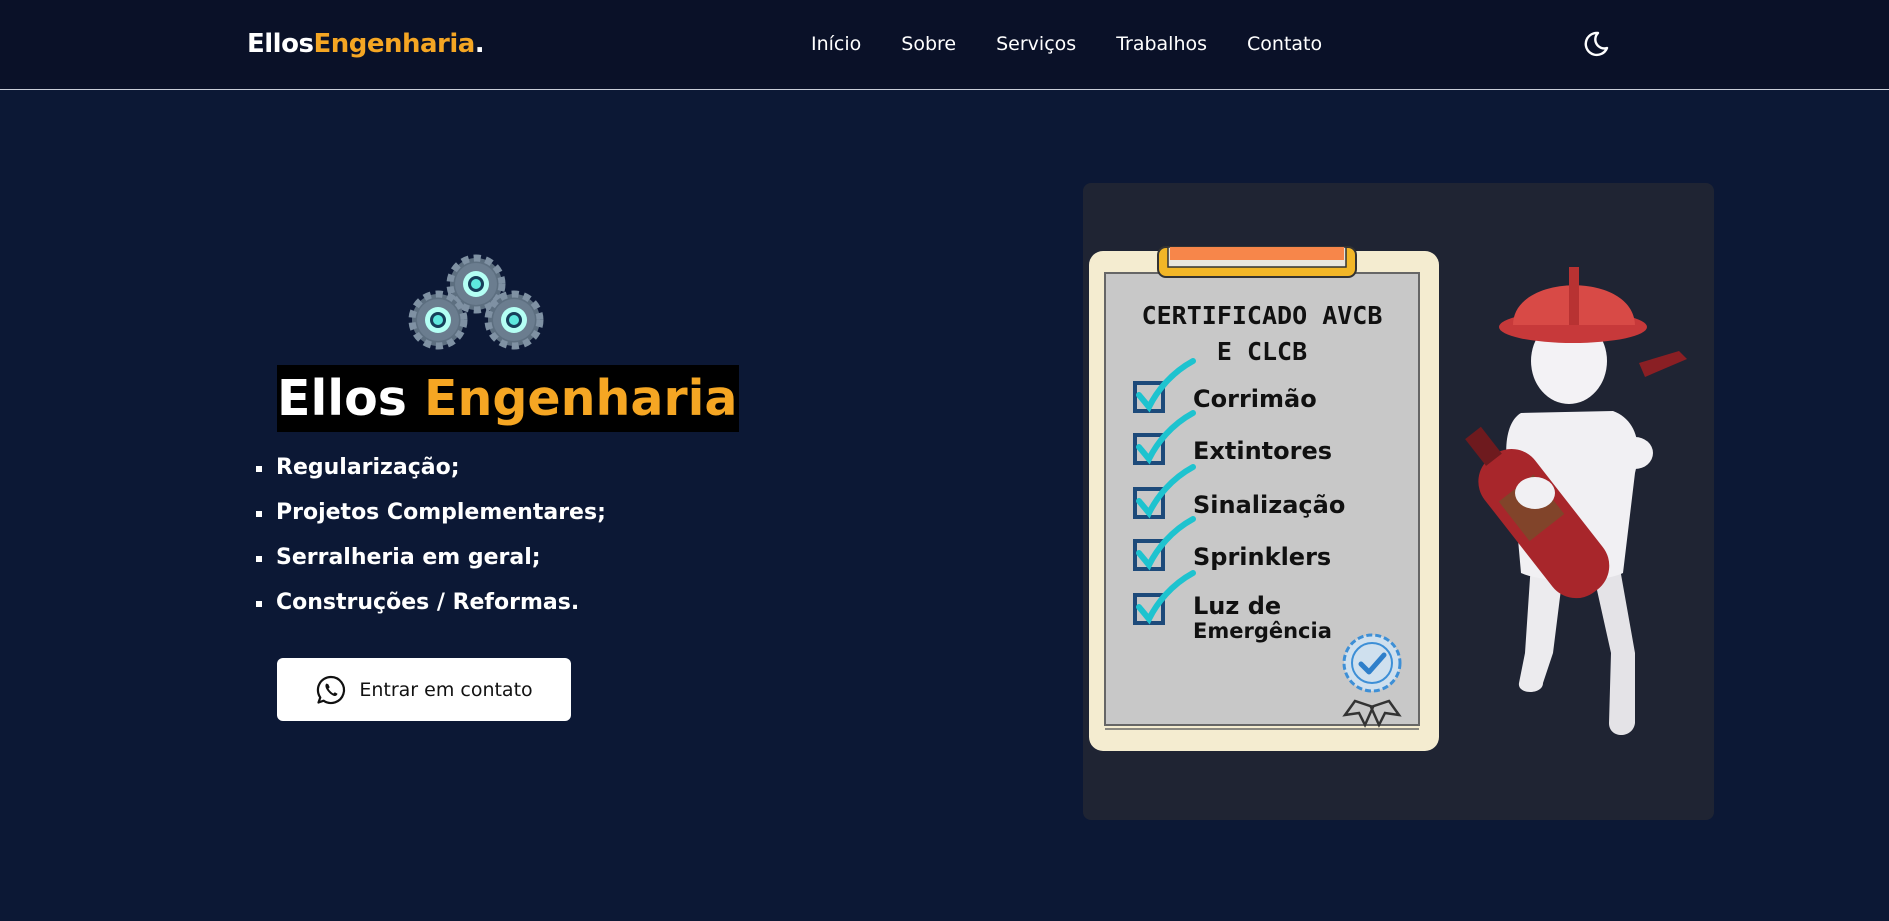 The image size is (1889, 921). I want to click on whatsapp-icon, so click(331, 689).